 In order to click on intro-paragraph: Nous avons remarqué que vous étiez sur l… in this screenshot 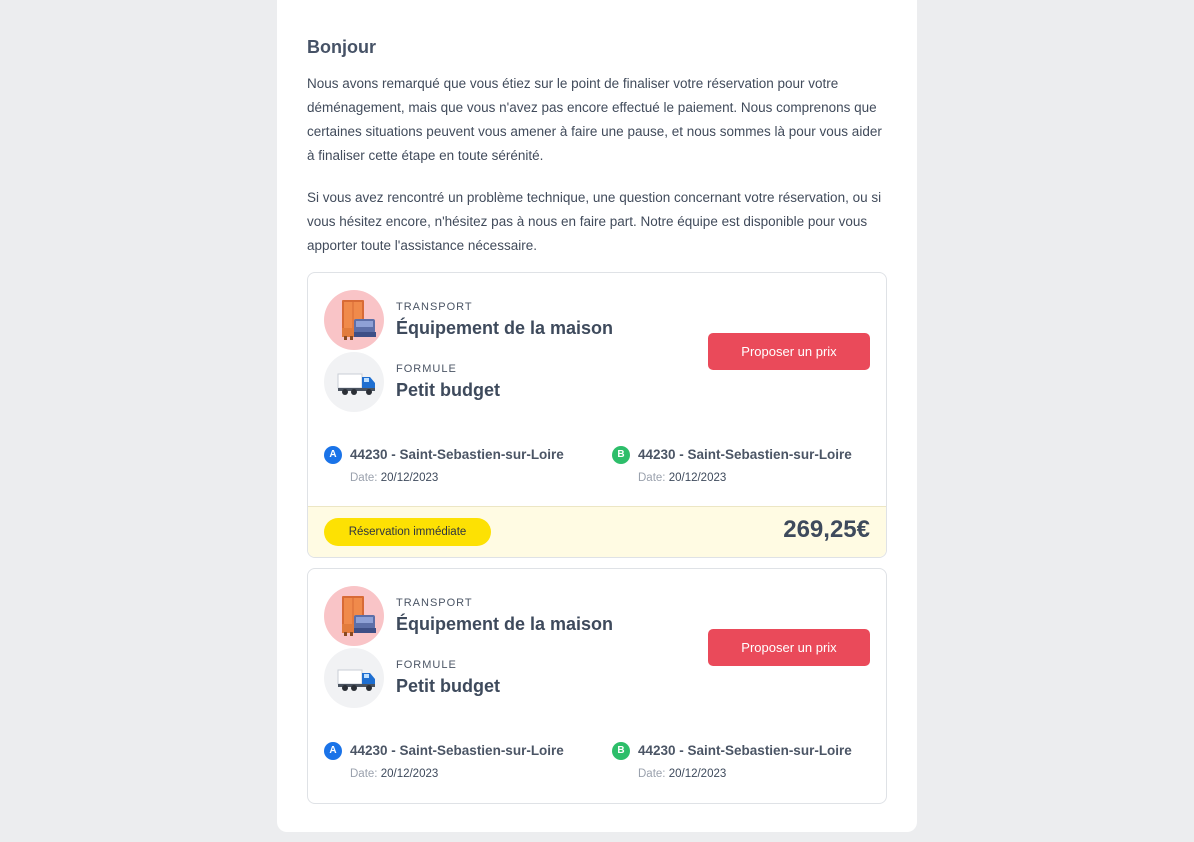, I will do `click(594, 119)`.